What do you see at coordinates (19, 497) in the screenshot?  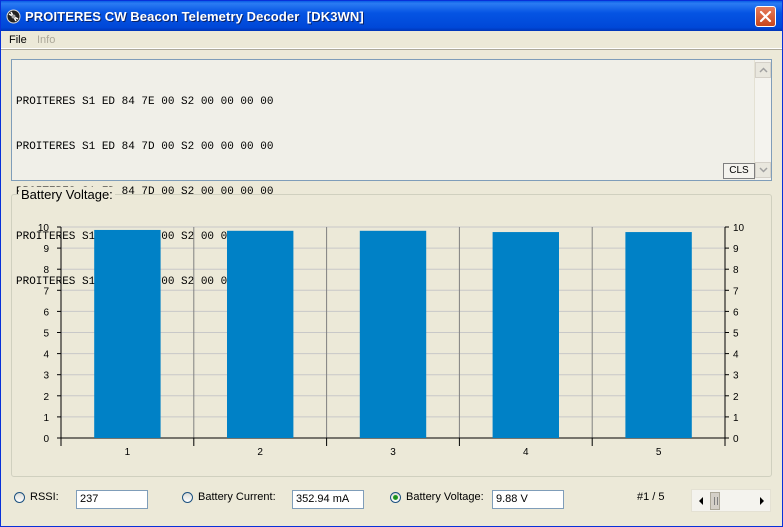 I see `rssi-radio` at bounding box center [19, 497].